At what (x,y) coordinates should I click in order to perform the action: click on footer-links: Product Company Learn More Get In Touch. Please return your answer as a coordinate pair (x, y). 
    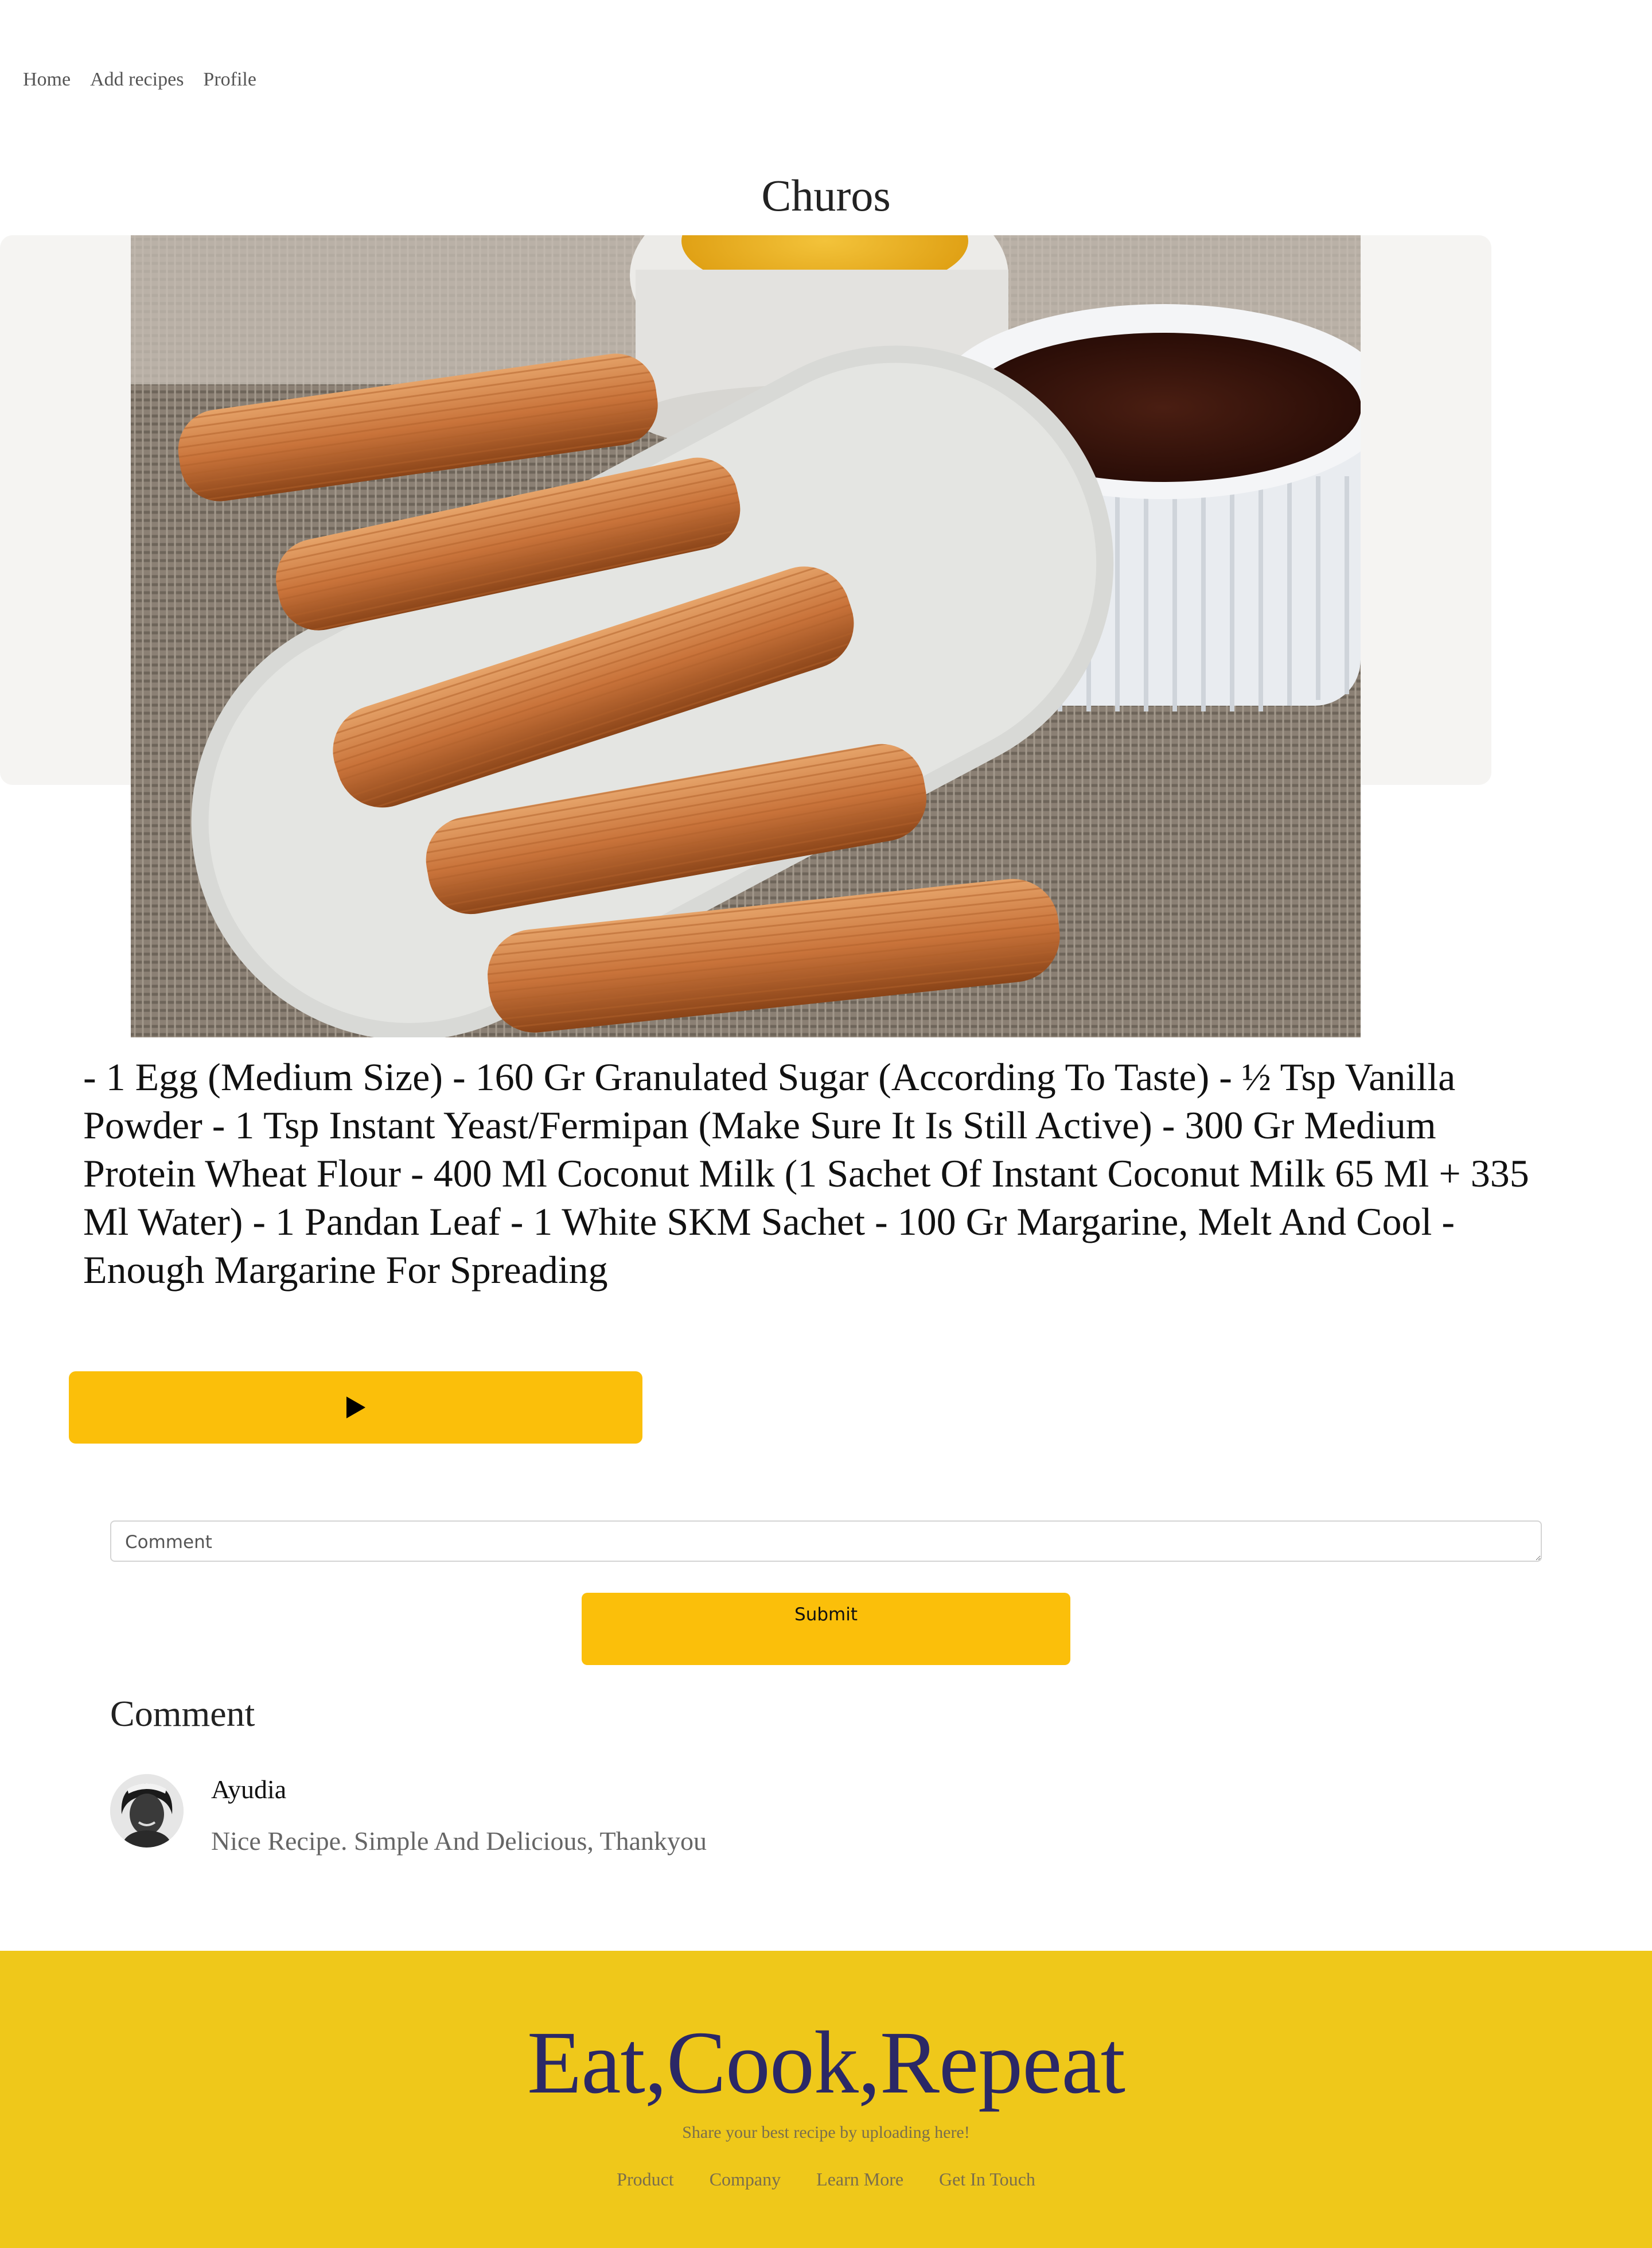
    Looking at the image, I should click on (826, 2179).